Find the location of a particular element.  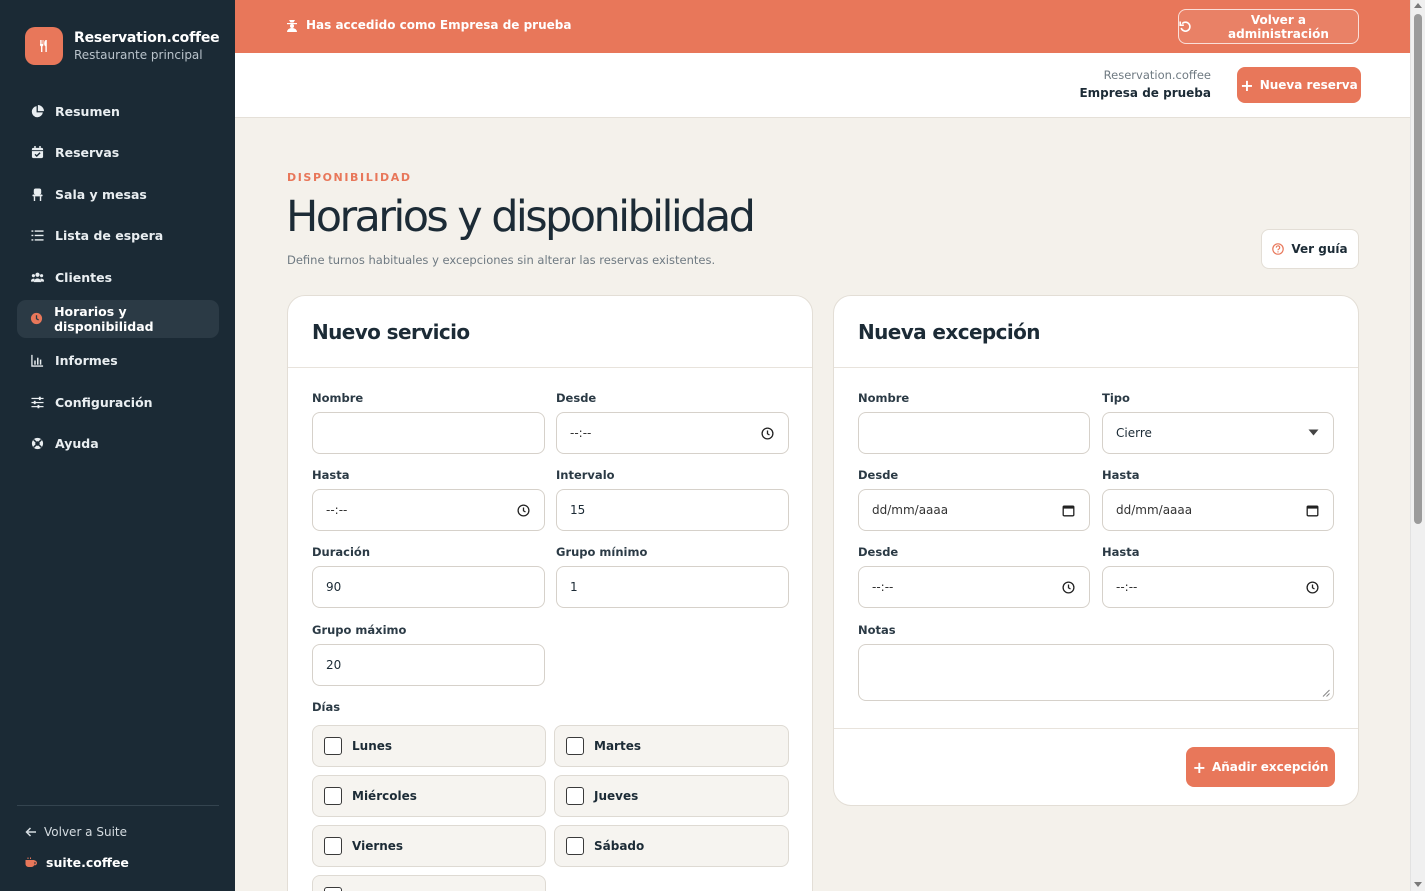

back-to-suite-link: Volver a Suite is located at coordinates (76, 832).